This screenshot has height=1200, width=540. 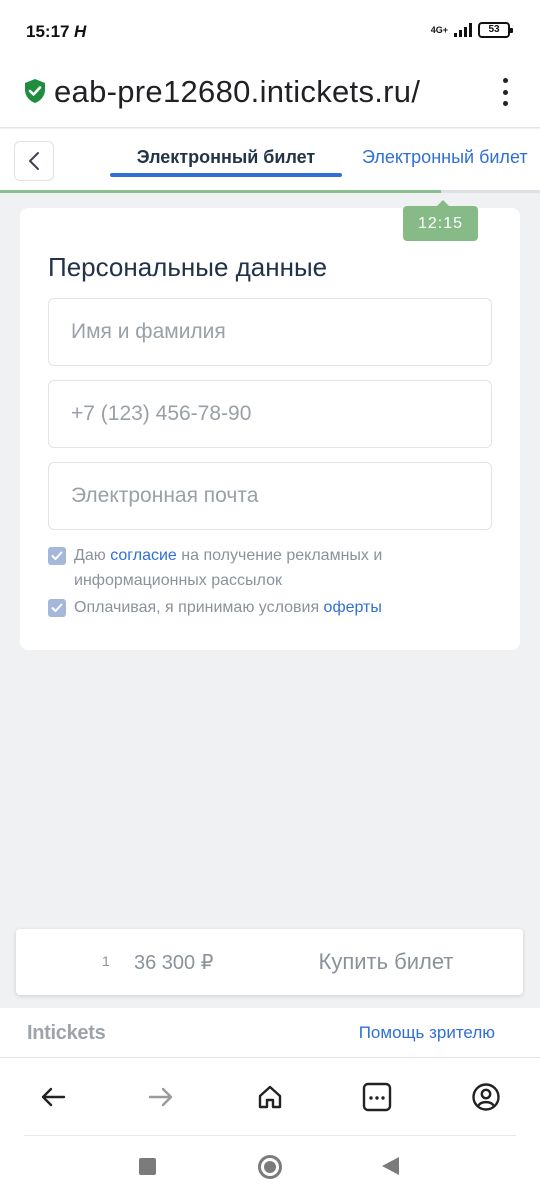 What do you see at coordinates (439, 30) in the screenshot?
I see `network-type-label: 4G+` at bounding box center [439, 30].